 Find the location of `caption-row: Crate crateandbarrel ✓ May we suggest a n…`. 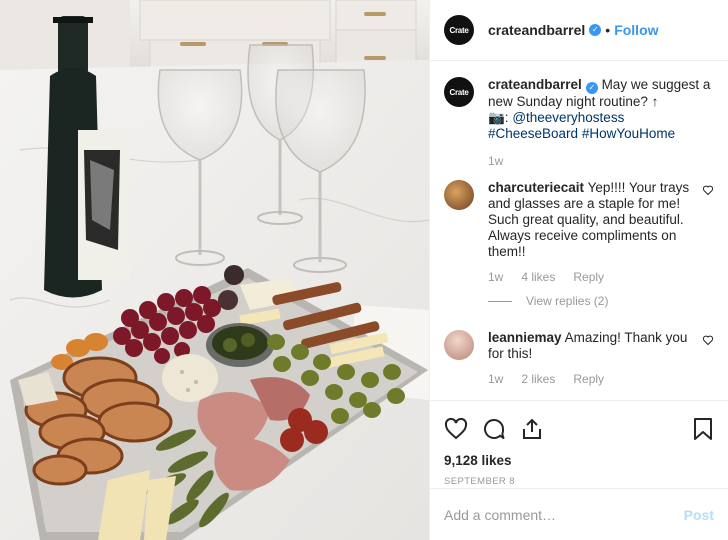

caption-row: Crate crateandbarrel ✓ May we suggest a n… is located at coordinates (579, 109).